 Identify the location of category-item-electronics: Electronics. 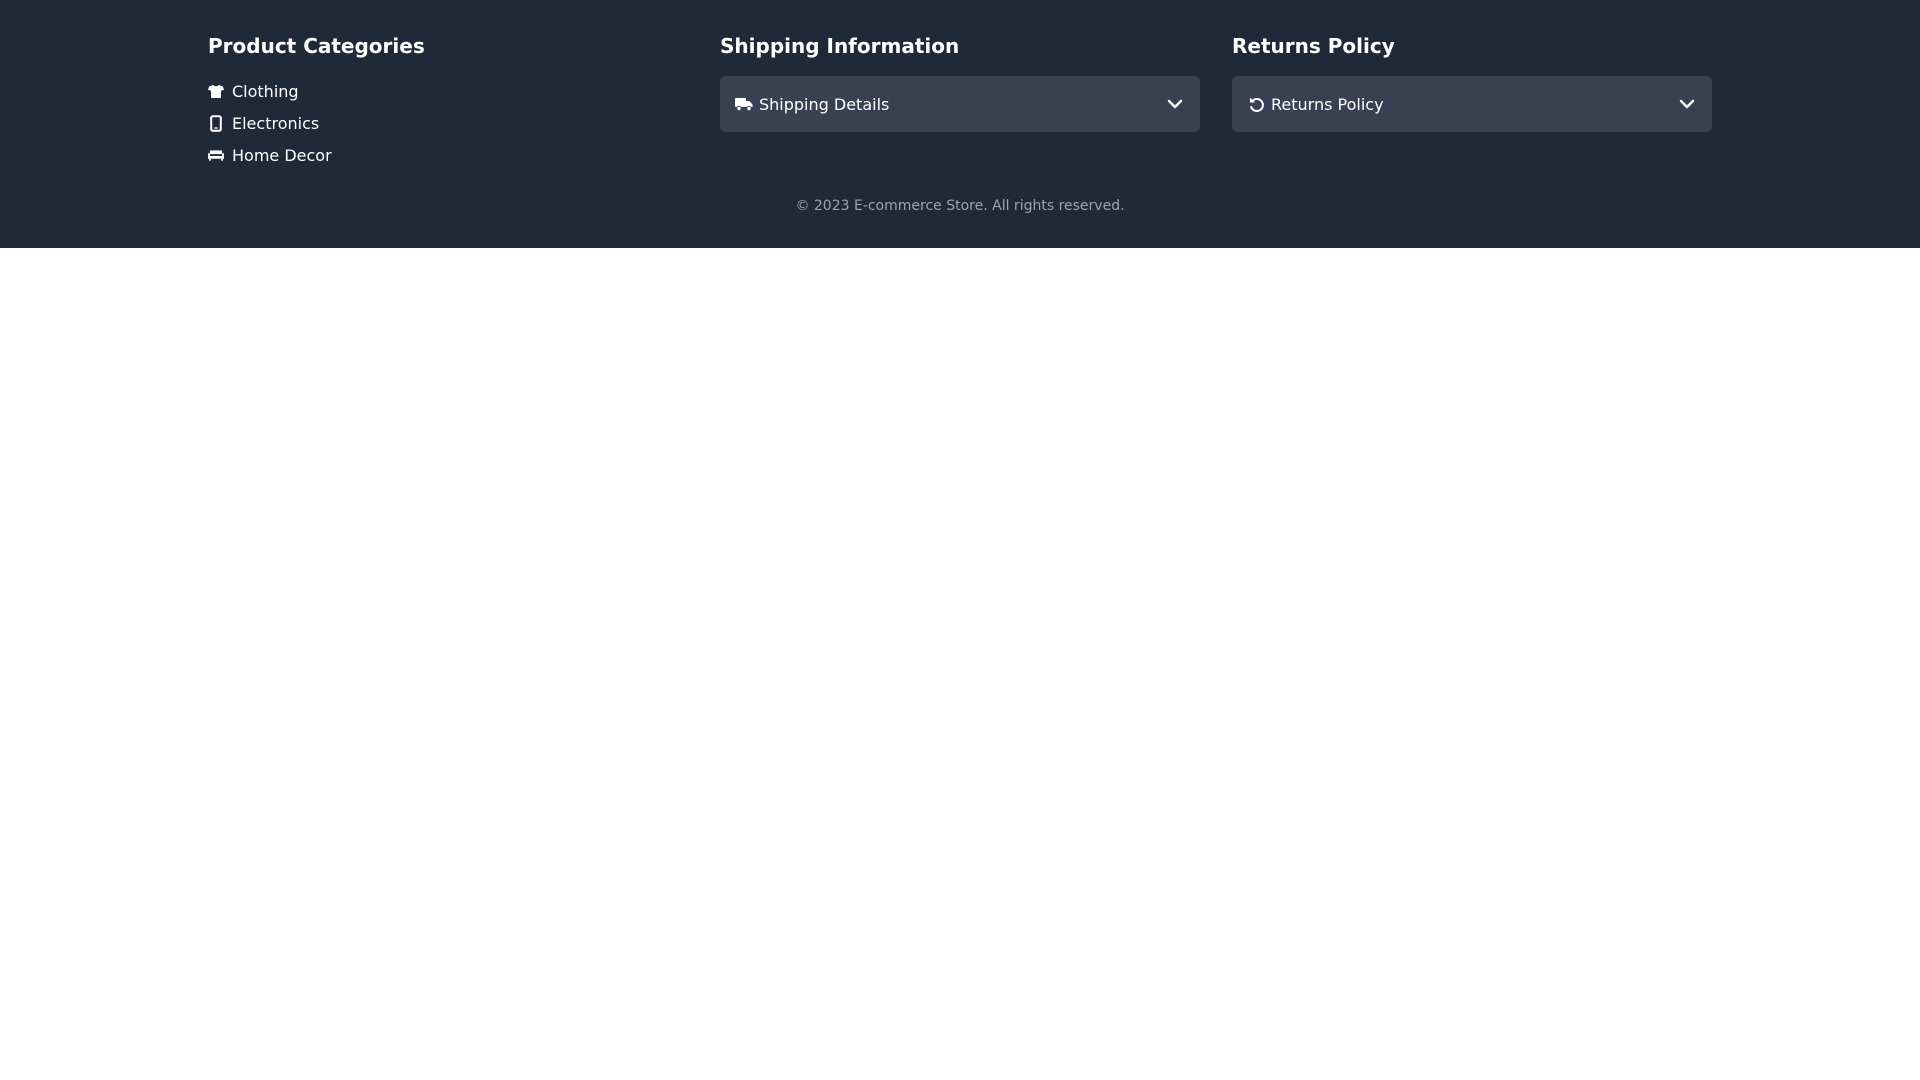
(270, 123).